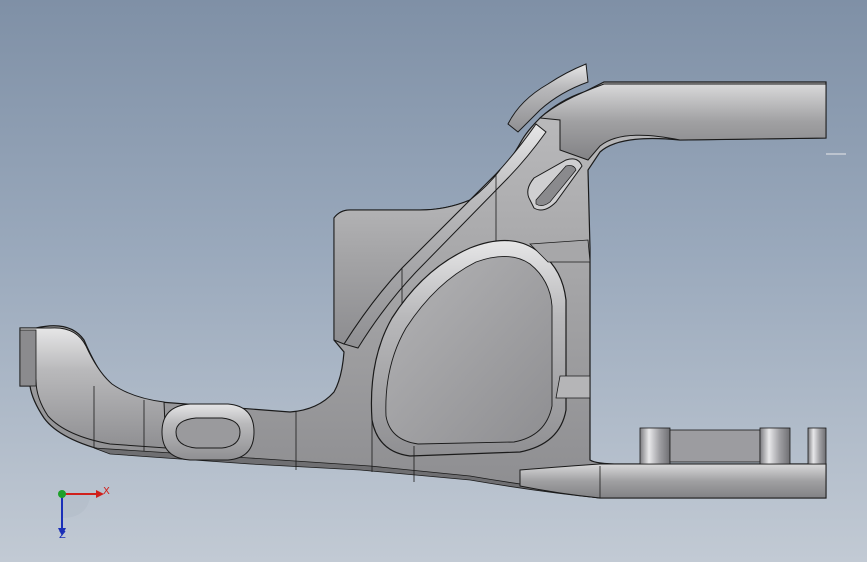 This screenshot has height=562, width=867. What do you see at coordinates (106, 491) in the screenshot?
I see `x-axis-label: X` at bounding box center [106, 491].